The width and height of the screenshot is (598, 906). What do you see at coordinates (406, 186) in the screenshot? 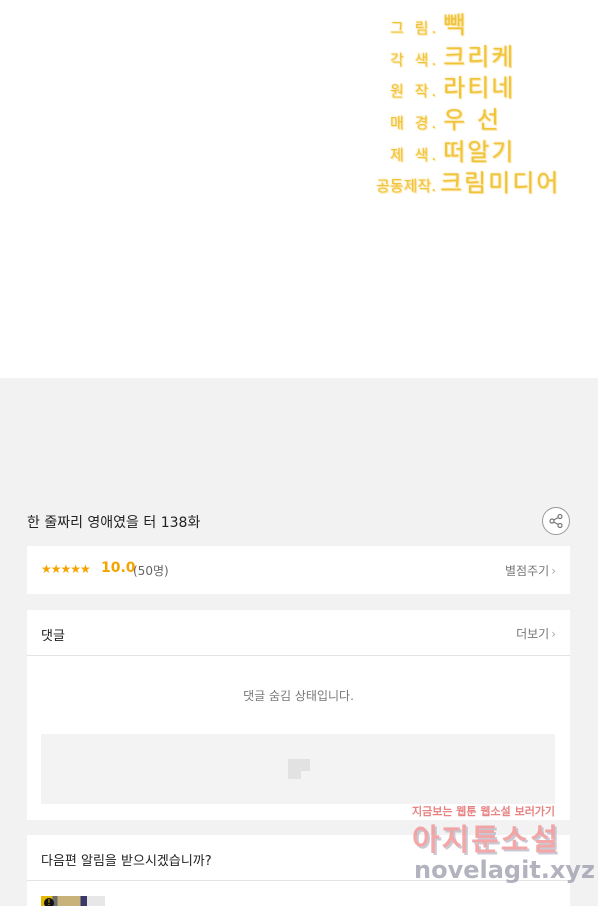
I see `credit-role: 공동제작.` at bounding box center [406, 186].